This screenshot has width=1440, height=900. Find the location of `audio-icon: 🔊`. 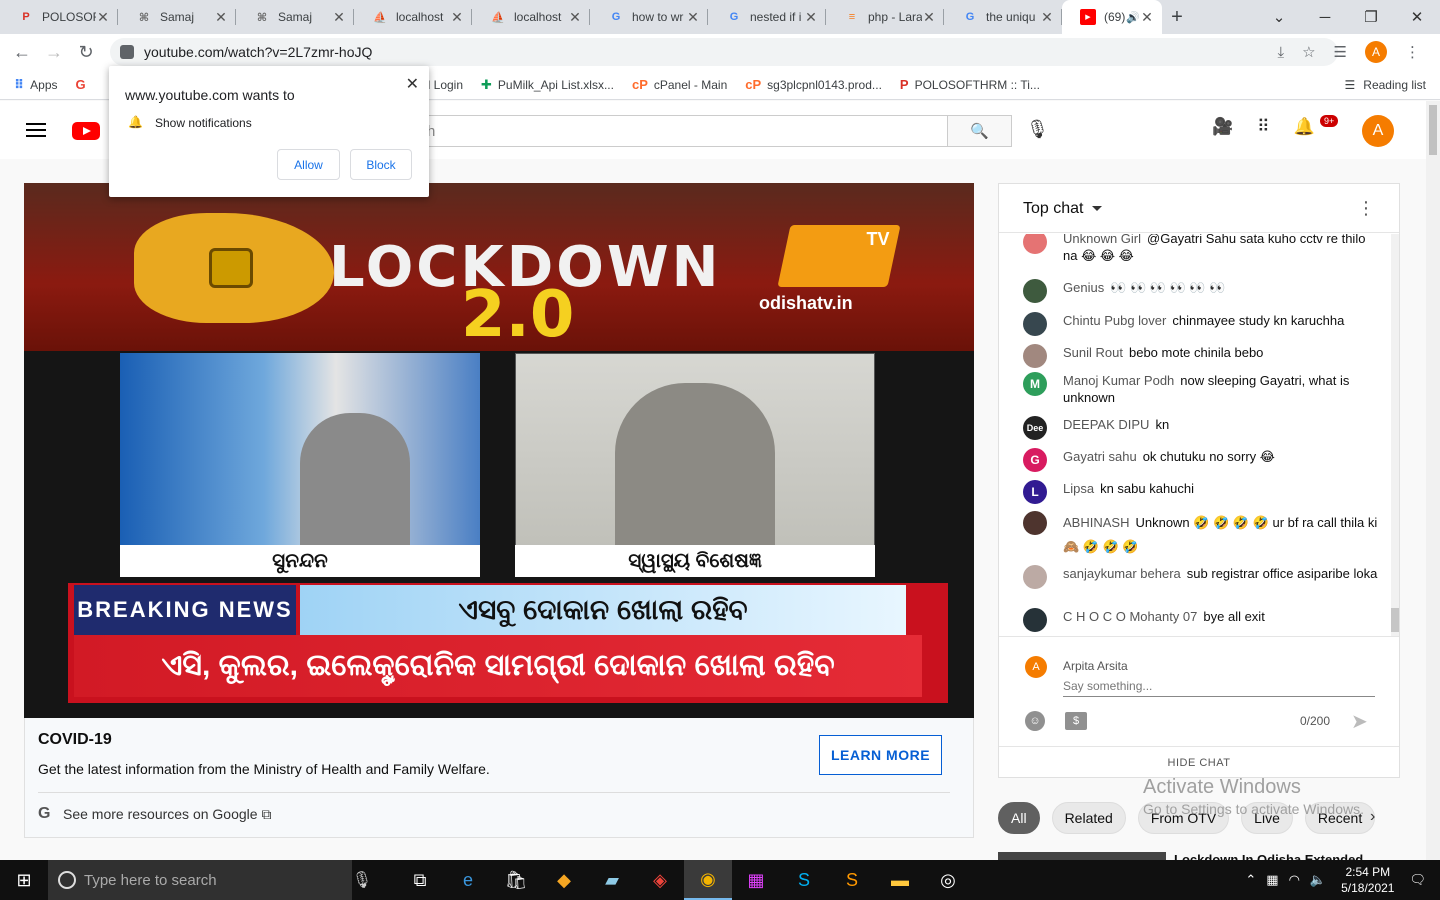

audio-icon: 🔊 is located at coordinates (1133, 17).